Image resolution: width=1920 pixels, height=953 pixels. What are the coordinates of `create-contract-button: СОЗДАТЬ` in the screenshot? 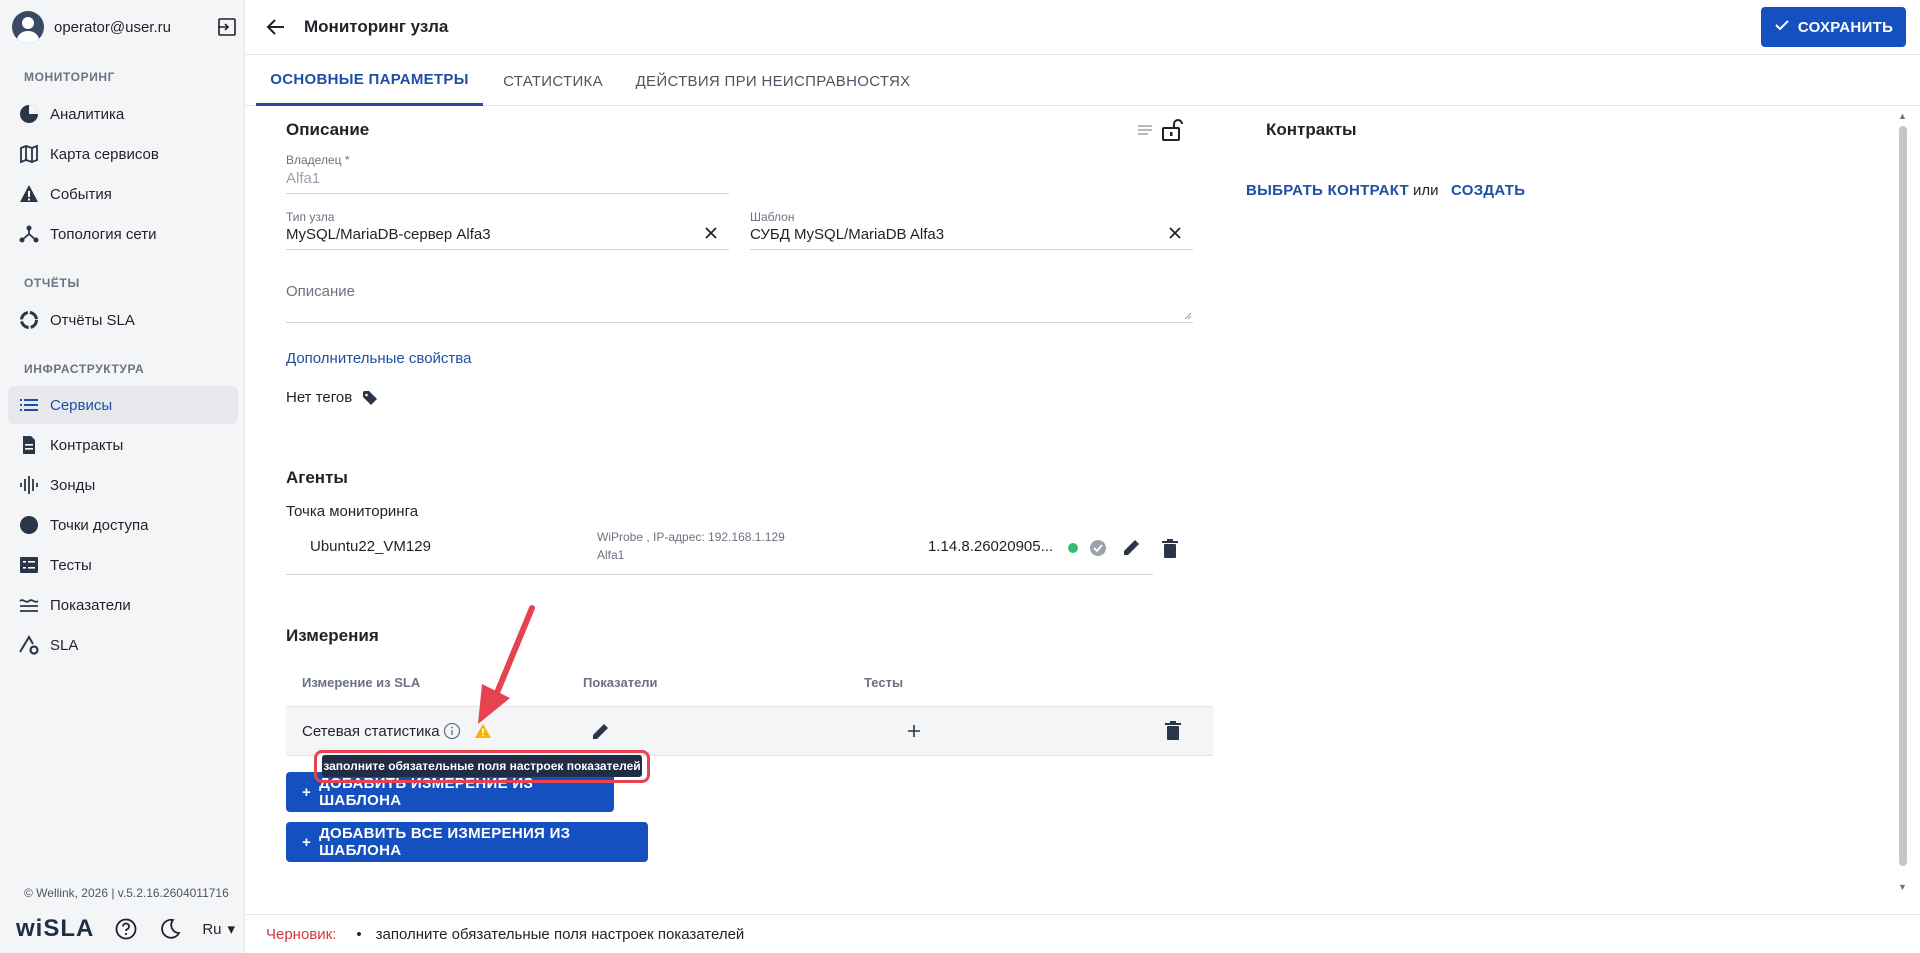 It's located at (1488, 190).